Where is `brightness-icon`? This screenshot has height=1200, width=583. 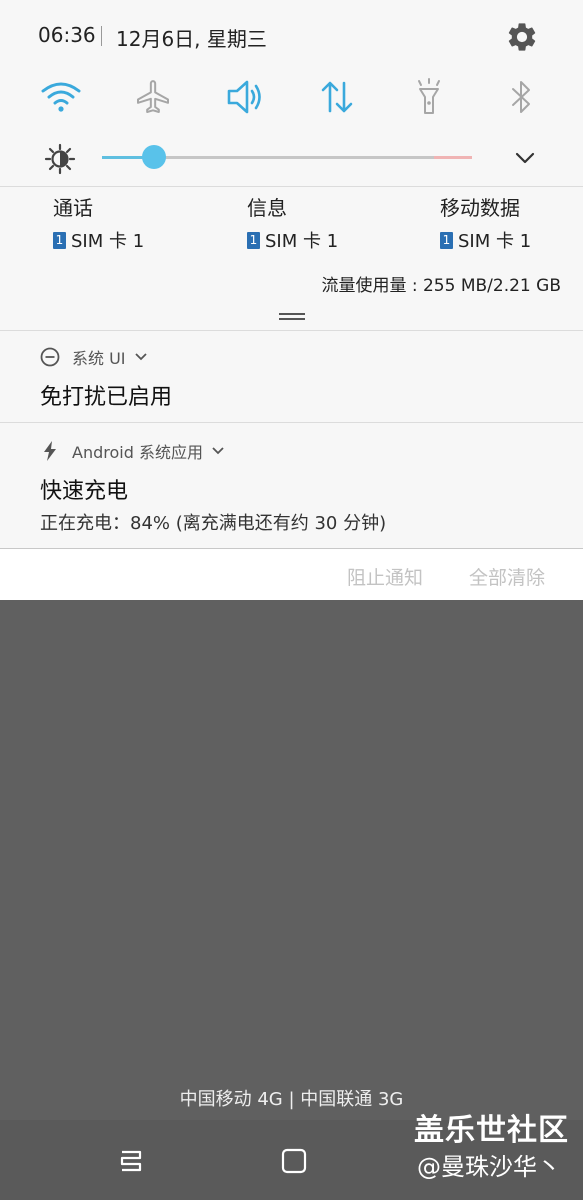
brightness-icon is located at coordinates (60, 159).